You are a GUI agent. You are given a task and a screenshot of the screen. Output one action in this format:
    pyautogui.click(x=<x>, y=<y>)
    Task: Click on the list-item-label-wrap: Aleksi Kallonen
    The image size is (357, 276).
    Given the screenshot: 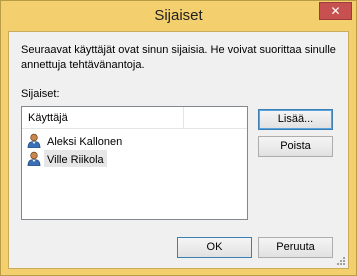 What is the action you would take?
    pyautogui.click(x=84, y=140)
    